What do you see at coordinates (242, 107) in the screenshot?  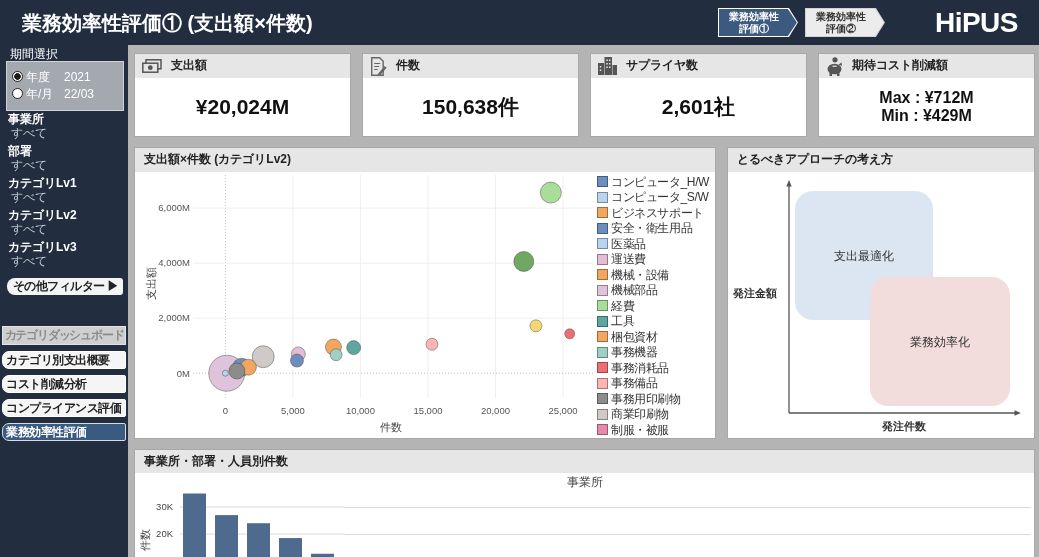 I see `kpi-value: ¥20,024M` at bounding box center [242, 107].